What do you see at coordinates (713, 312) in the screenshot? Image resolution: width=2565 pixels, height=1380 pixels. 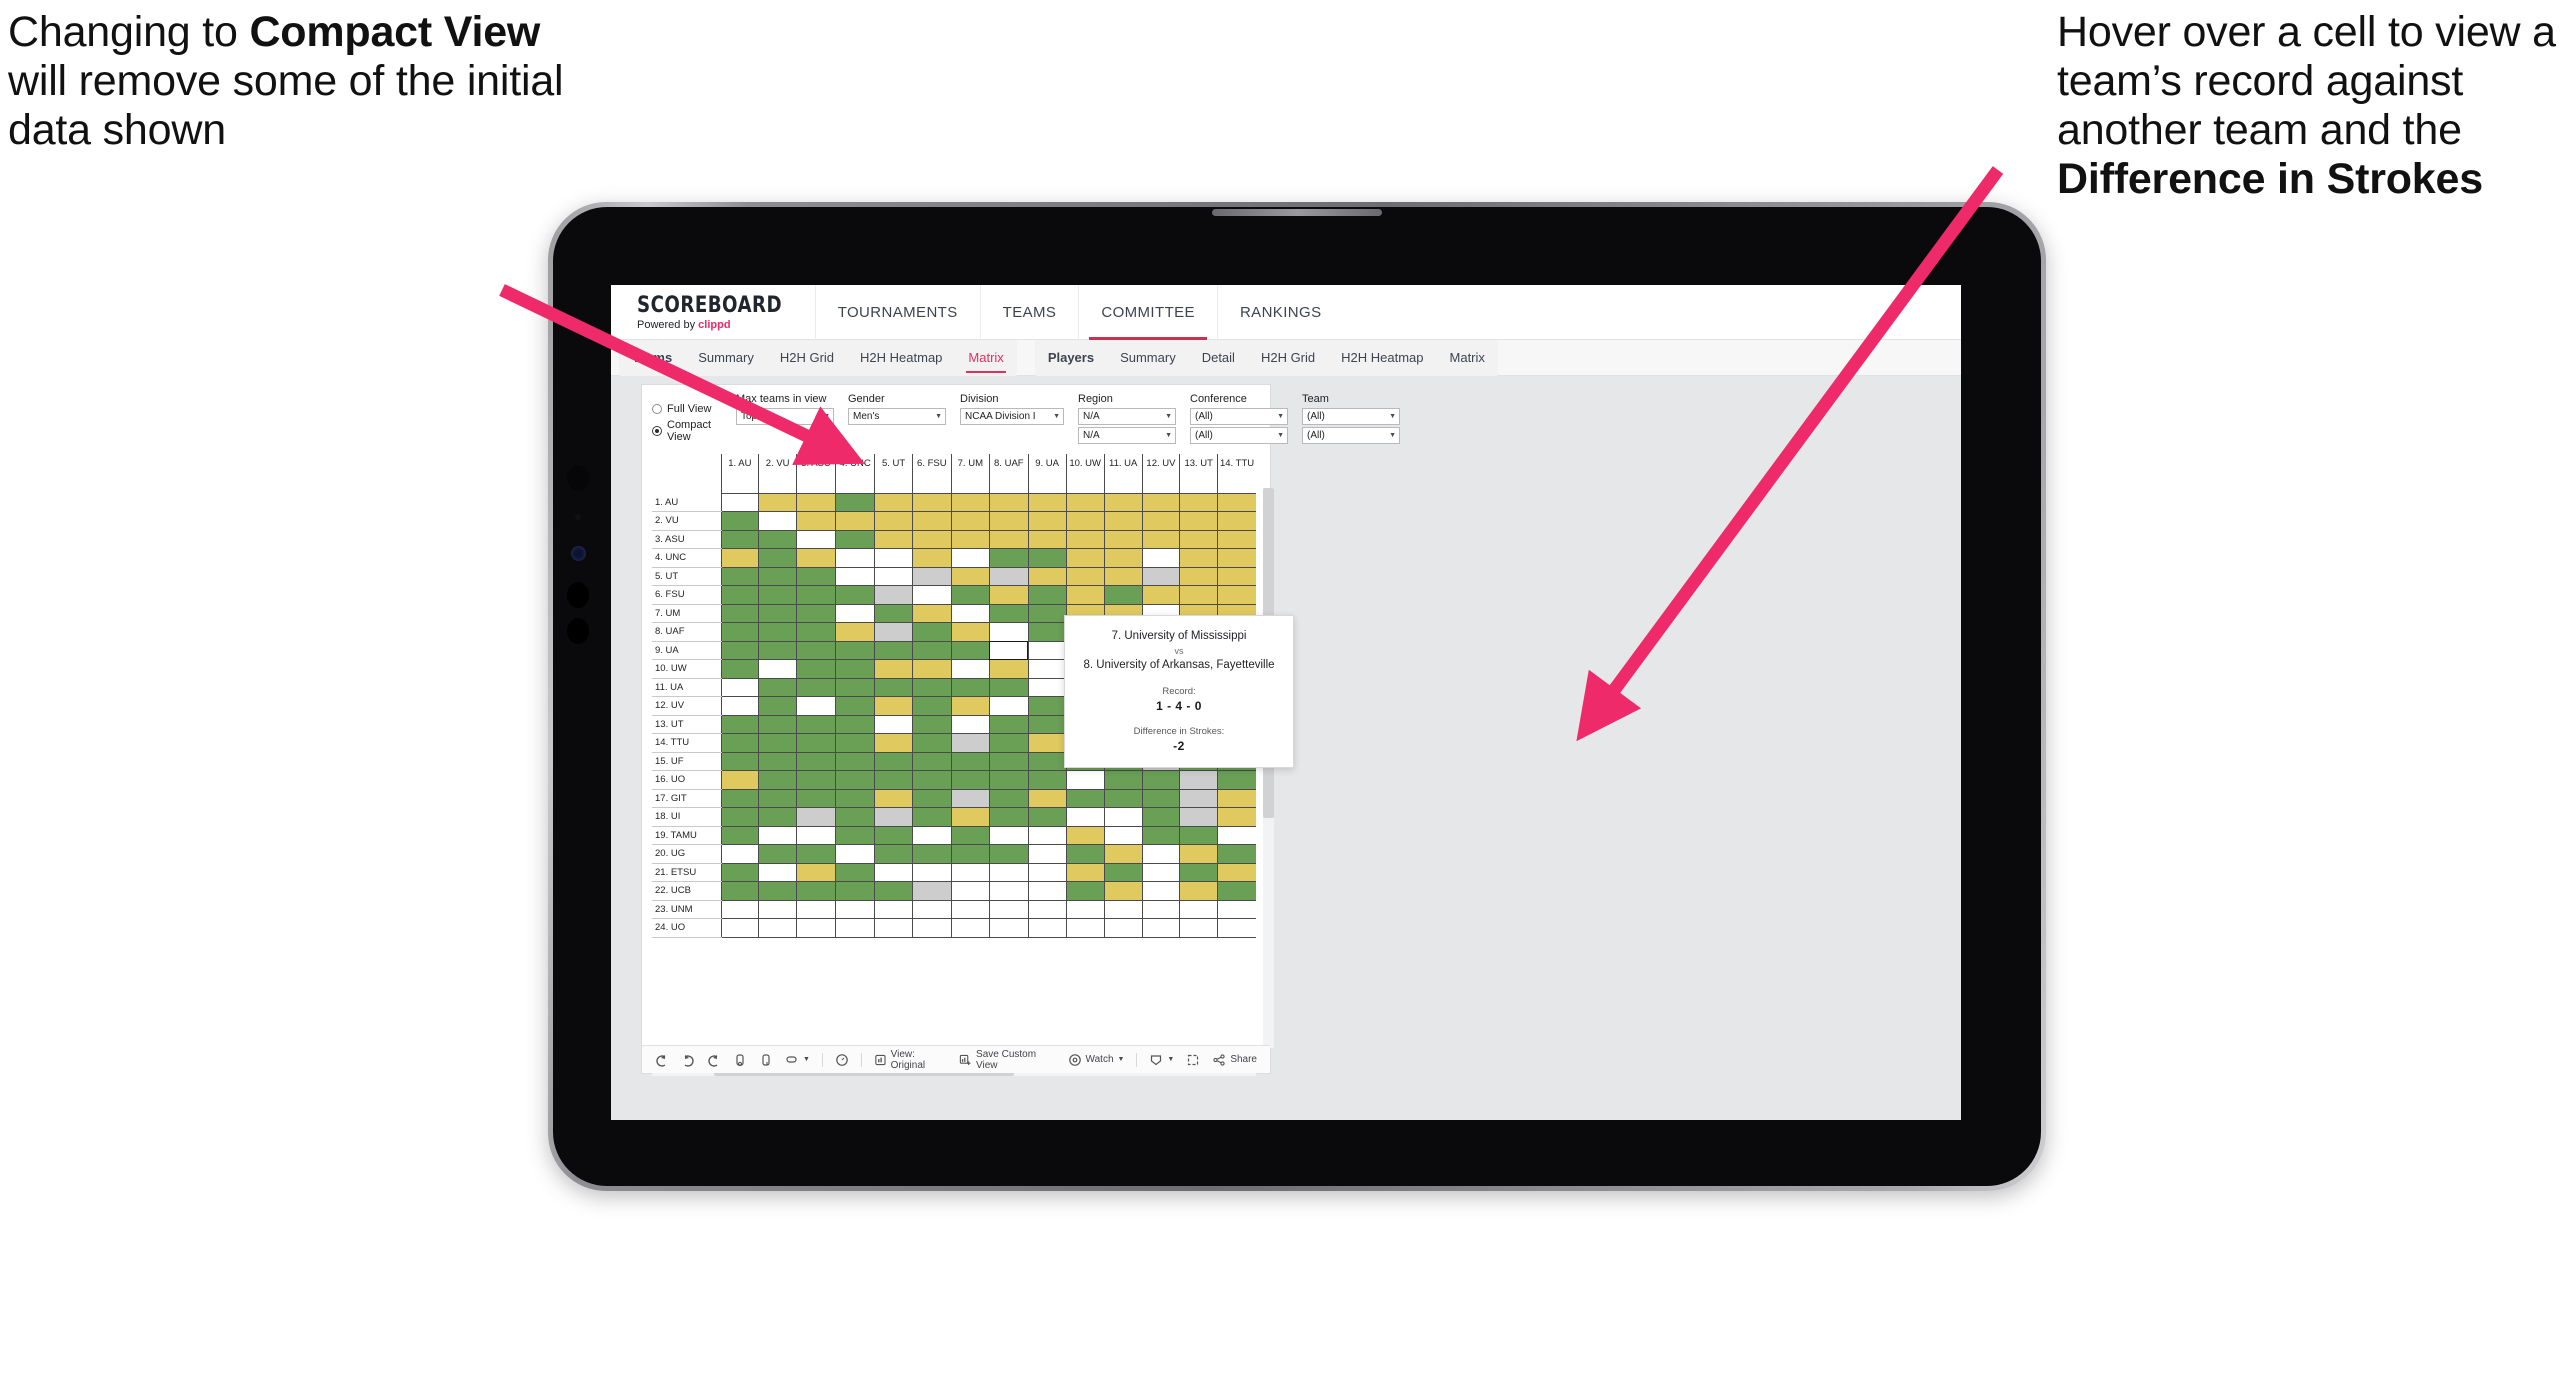 I see `brand-logo: SCOREBOARD Powered by clippd` at bounding box center [713, 312].